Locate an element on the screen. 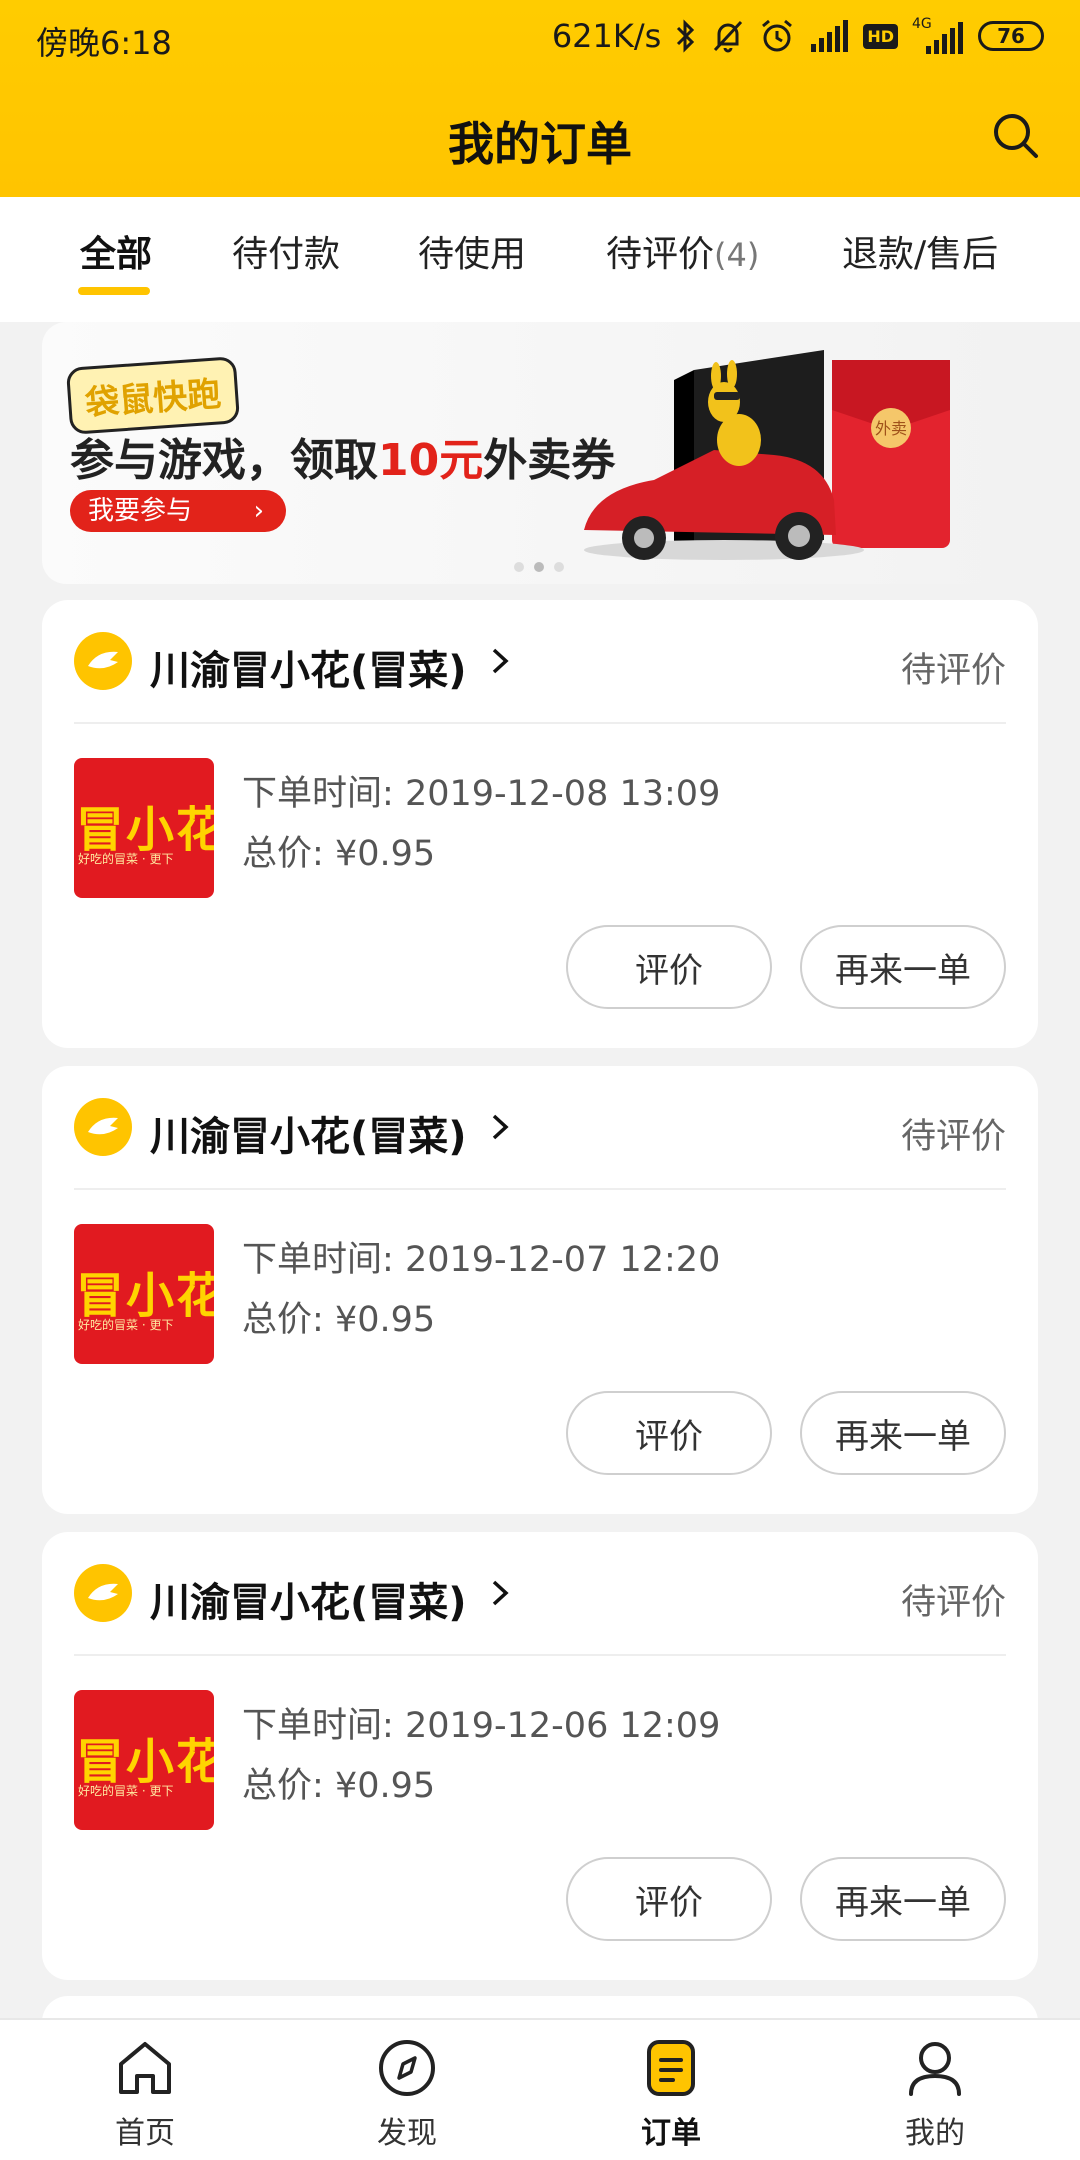 The width and height of the screenshot is (1080, 2160). tab-refund: 退款/售后 is located at coordinates (920, 251).